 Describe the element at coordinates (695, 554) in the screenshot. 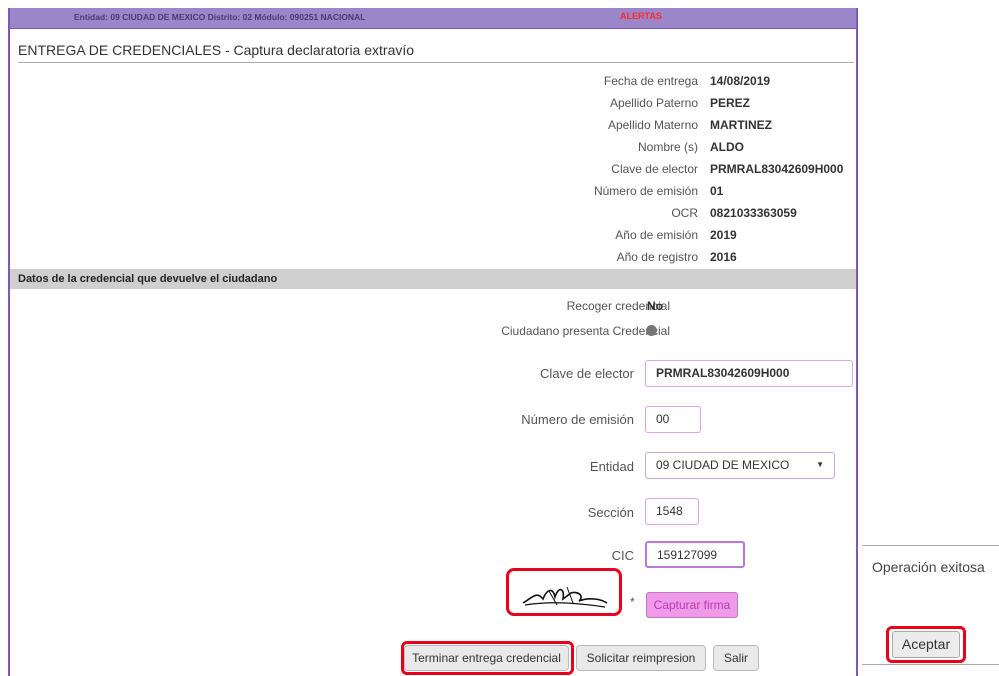

I see `cic-input: 159127099` at that location.